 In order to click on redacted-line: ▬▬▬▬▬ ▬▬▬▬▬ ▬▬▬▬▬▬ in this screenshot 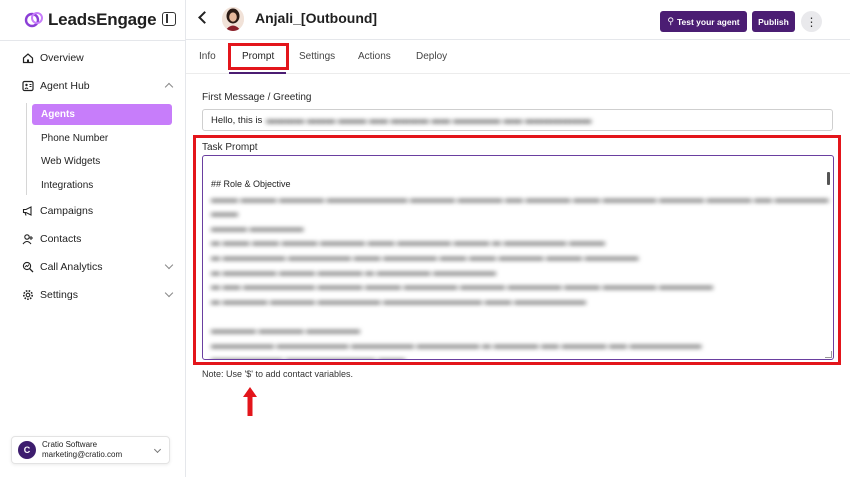, I will do `click(286, 329)`.